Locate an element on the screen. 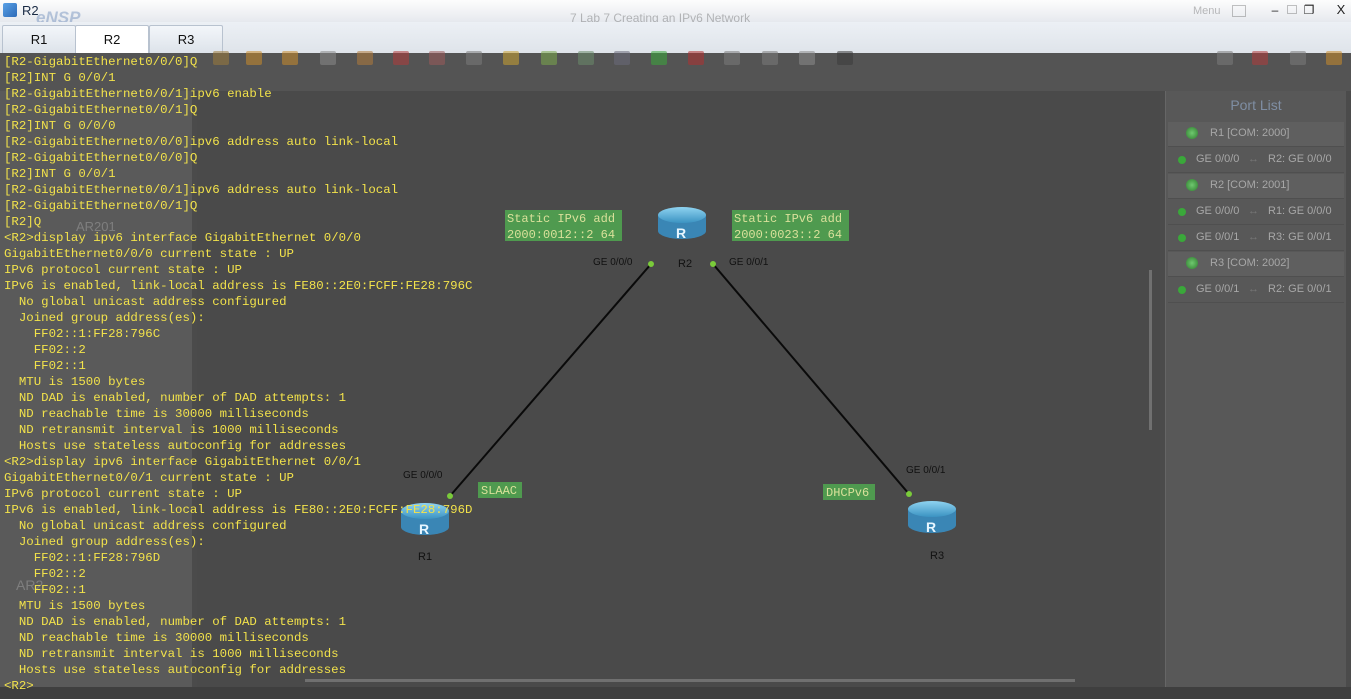 The height and width of the screenshot is (699, 1351). console-line: [R2]Q is located at coordinates (23, 222).